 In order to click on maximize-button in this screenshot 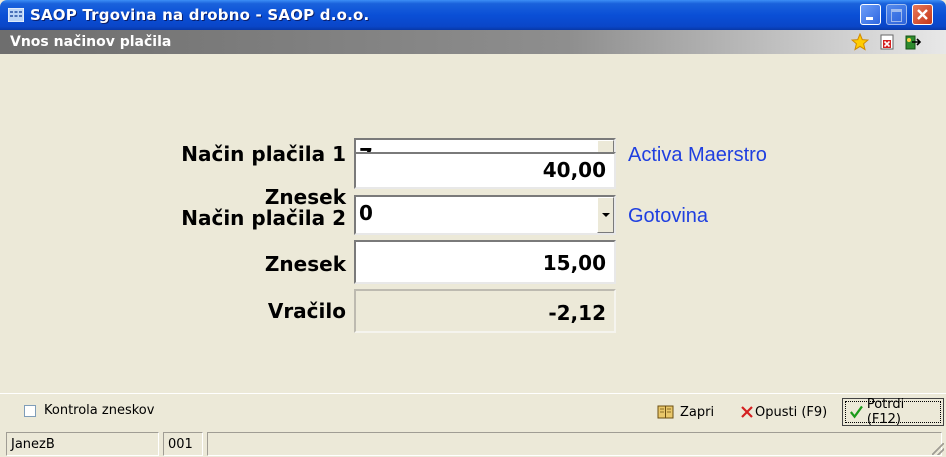, I will do `click(896, 14)`.